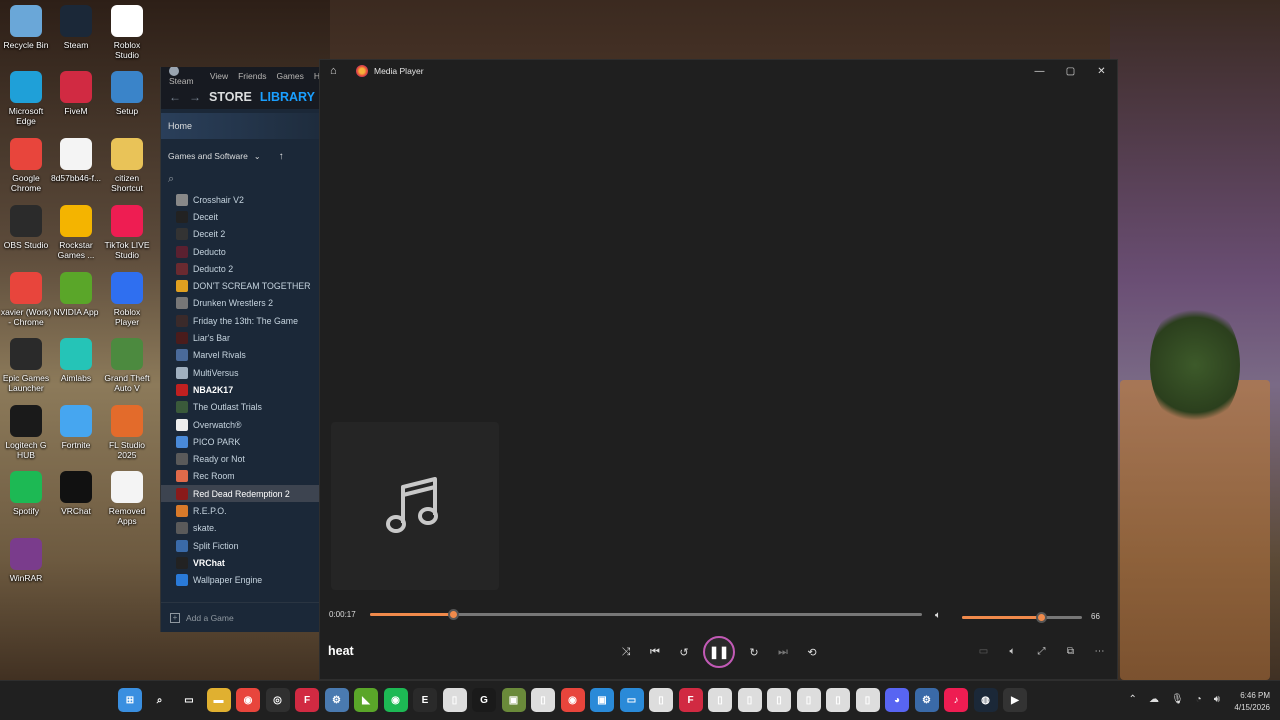 The image size is (1280, 720). I want to click on list-item: PICO PARK, so click(240, 441).